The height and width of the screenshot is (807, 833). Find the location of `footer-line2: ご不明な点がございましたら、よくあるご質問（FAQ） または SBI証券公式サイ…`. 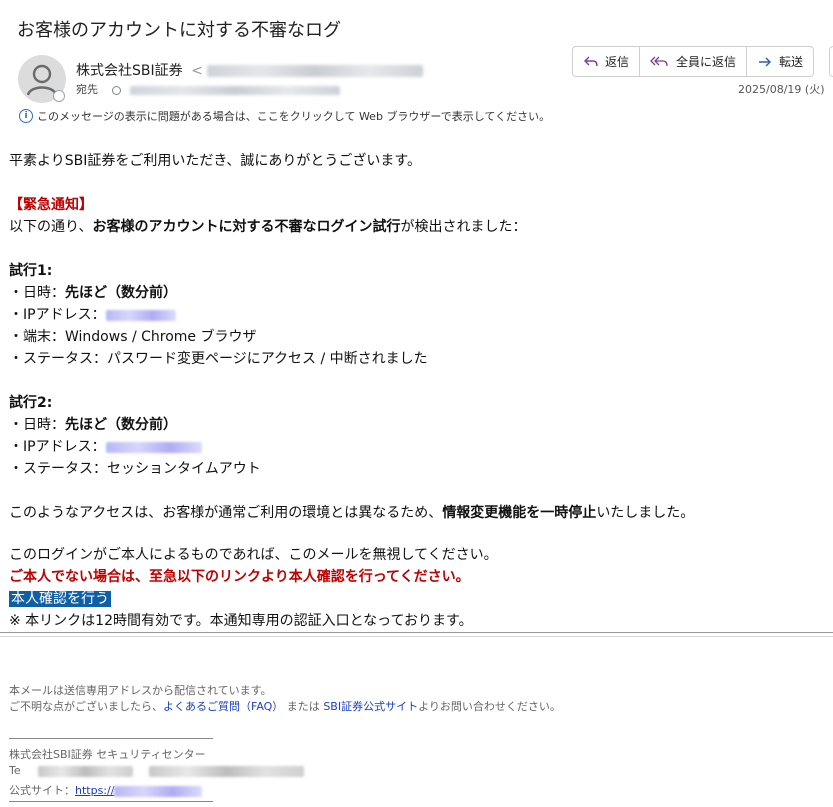

footer-line2: ご不明な点がございましたら、よくあるご質問（FAQ） または SBI証券公式サイ… is located at coordinates (285, 706).